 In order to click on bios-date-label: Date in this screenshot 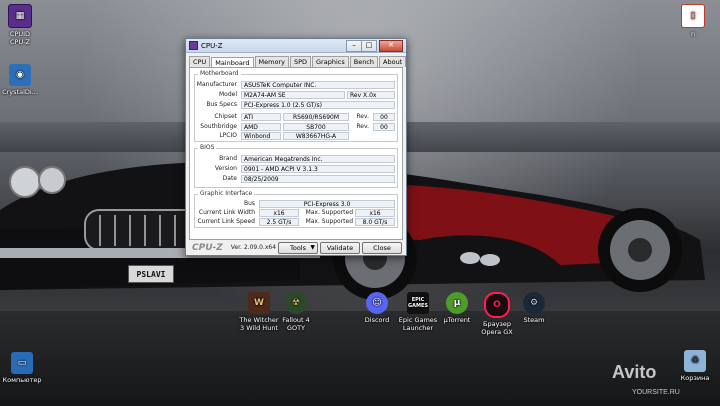, I will do `click(229, 178)`.